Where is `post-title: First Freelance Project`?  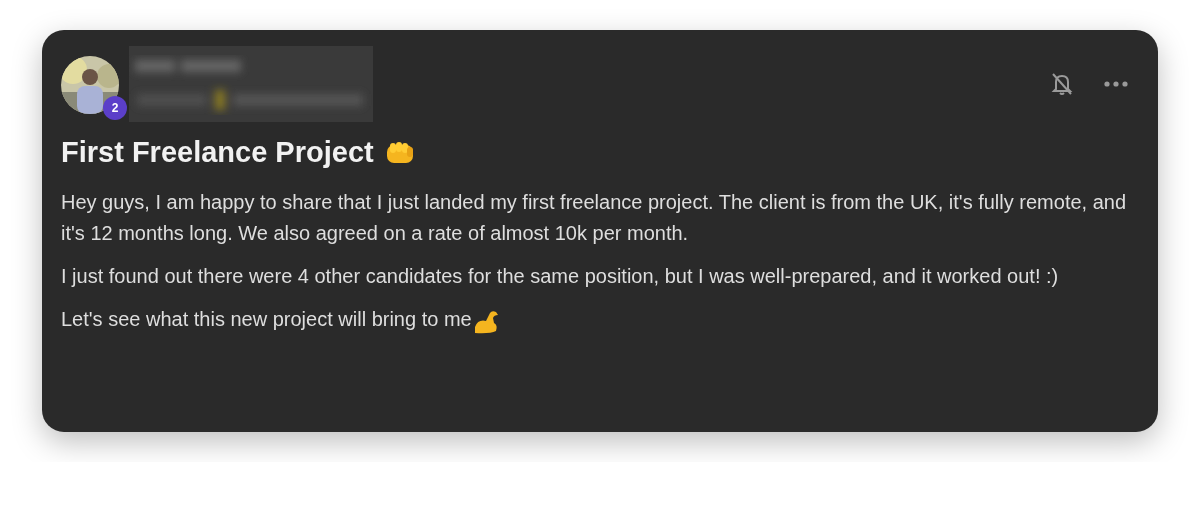
post-title: First Freelance Project is located at coordinates (217, 152).